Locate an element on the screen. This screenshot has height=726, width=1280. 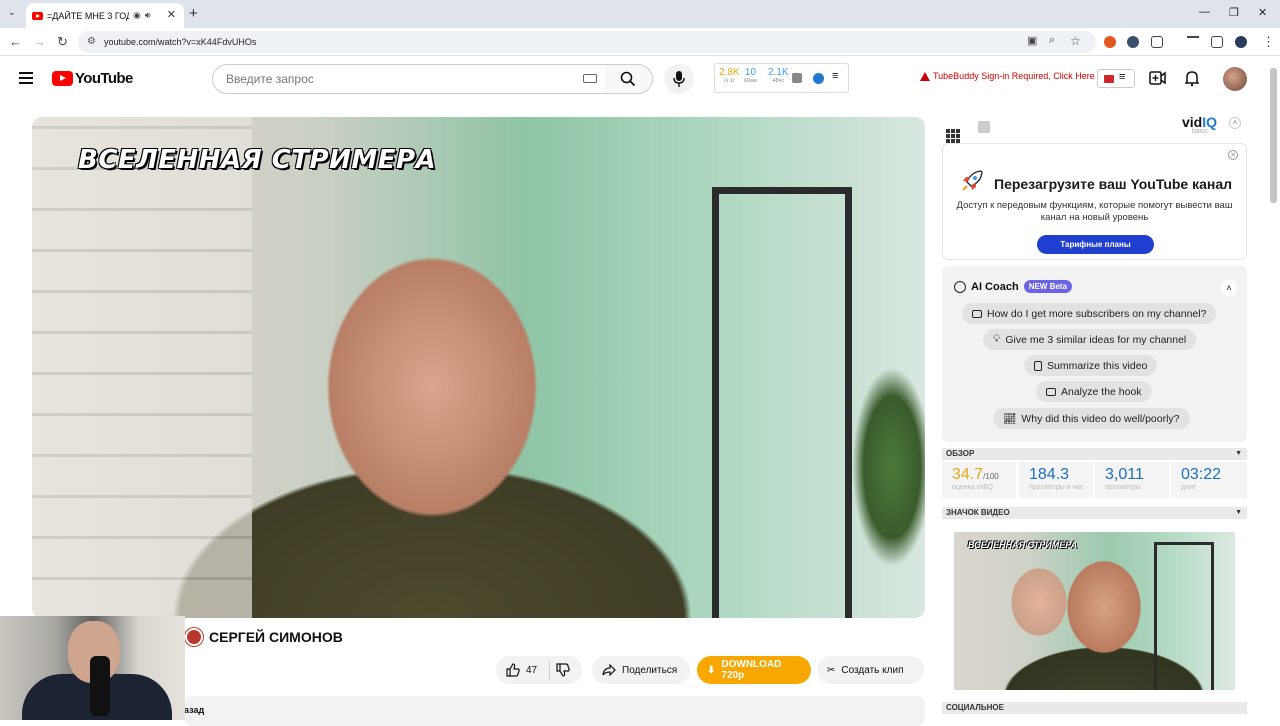
menu-icon is located at coordinates (26, 79).